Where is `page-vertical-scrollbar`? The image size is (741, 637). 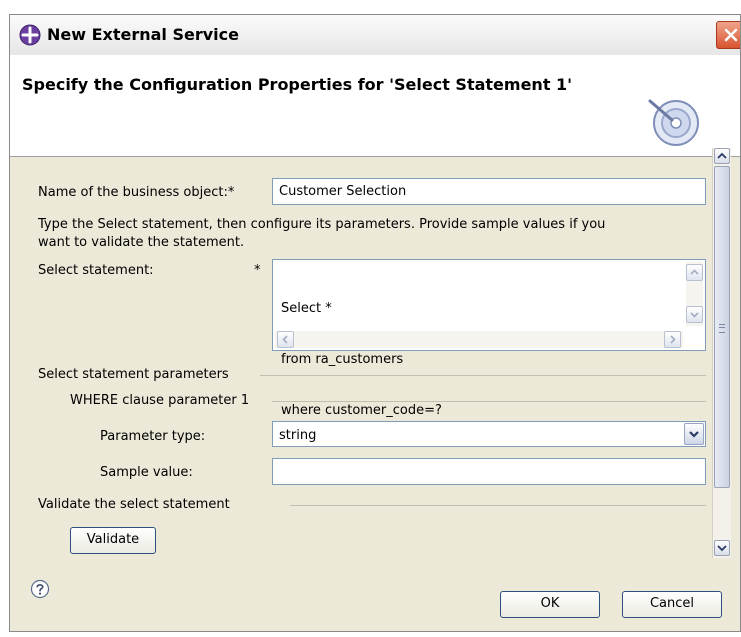
page-vertical-scrollbar is located at coordinates (721, 353).